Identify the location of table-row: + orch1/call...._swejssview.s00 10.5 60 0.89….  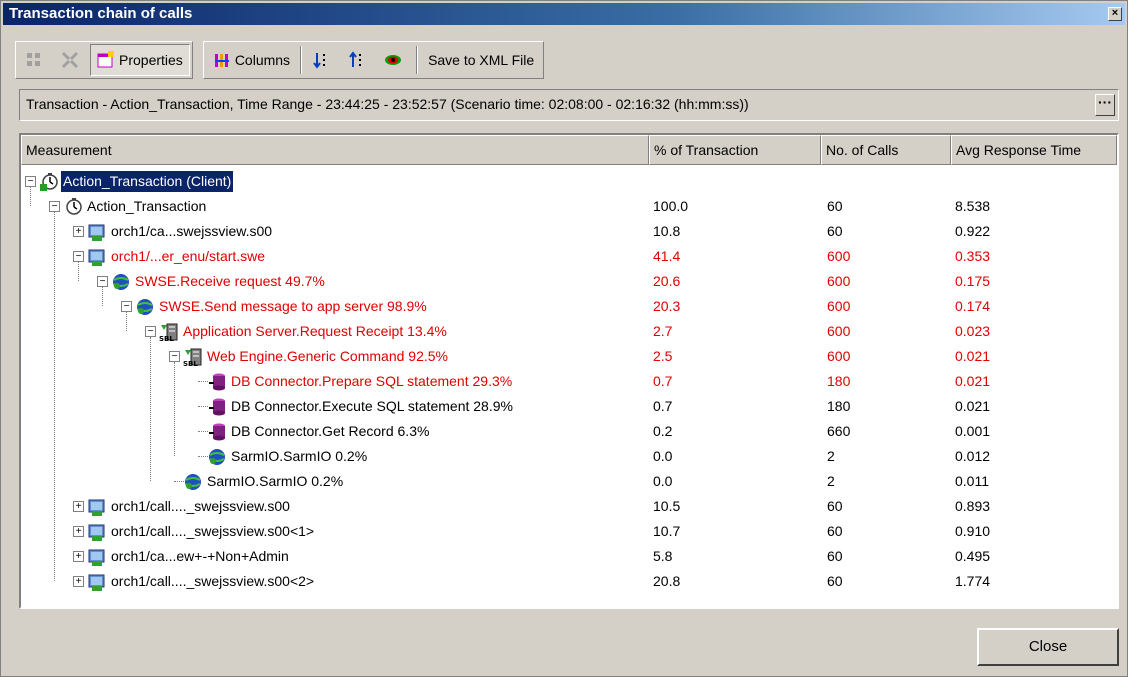
(569, 506).